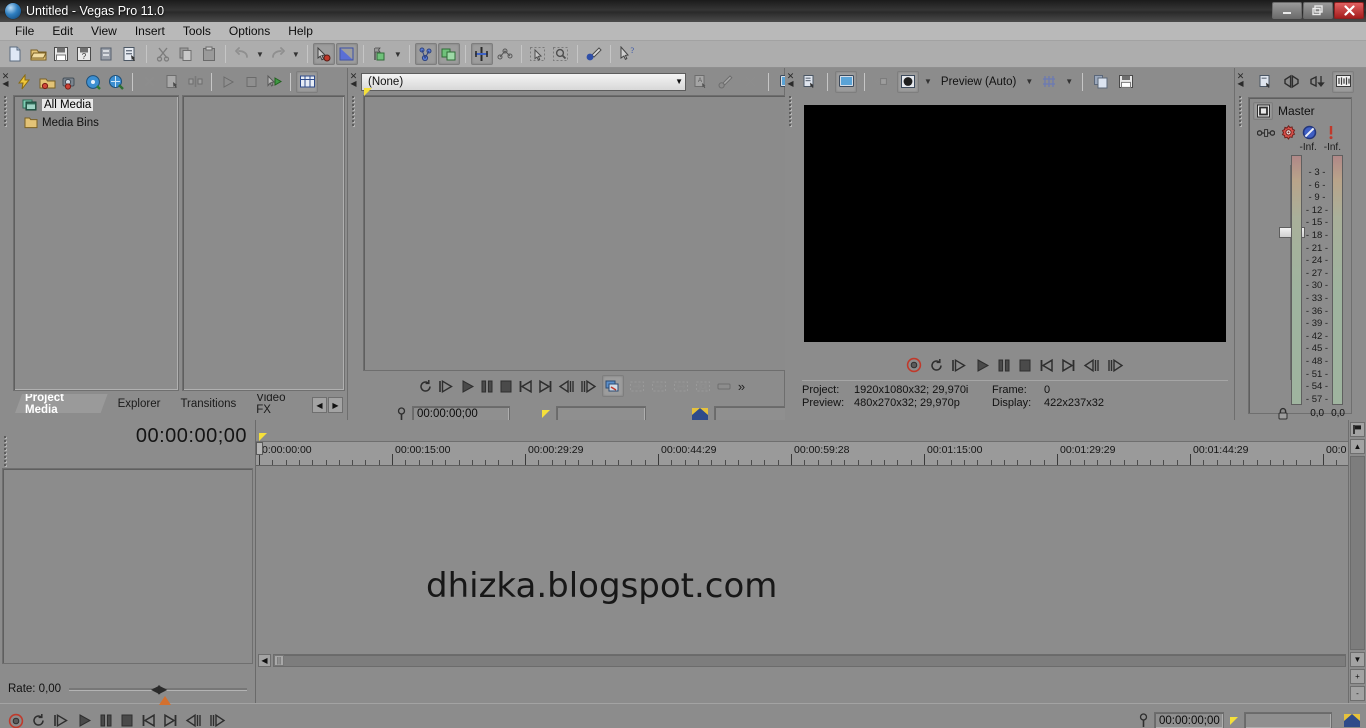 The image size is (1366, 728). I want to click on zoom-tool-icon, so click(561, 54).